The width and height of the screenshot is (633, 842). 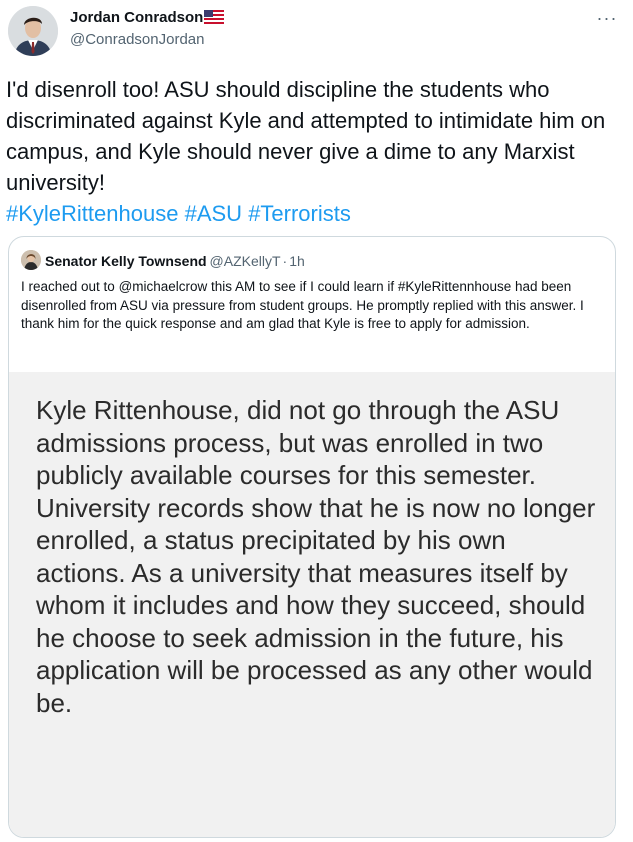 I want to click on author-name: Jordan Conradson, so click(x=147, y=18).